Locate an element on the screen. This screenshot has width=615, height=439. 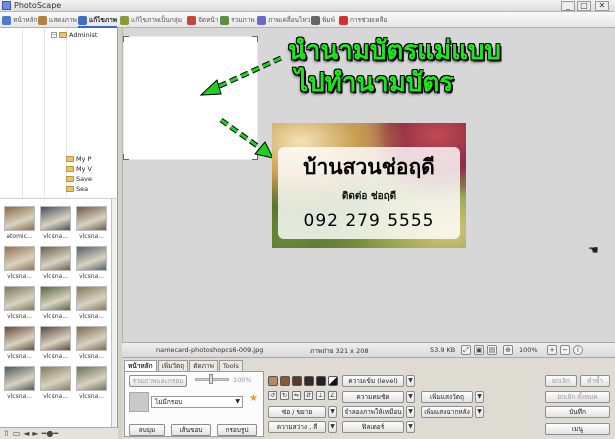
tab-editor: แก้ไขภาพ is located at coordinates (98, 21).